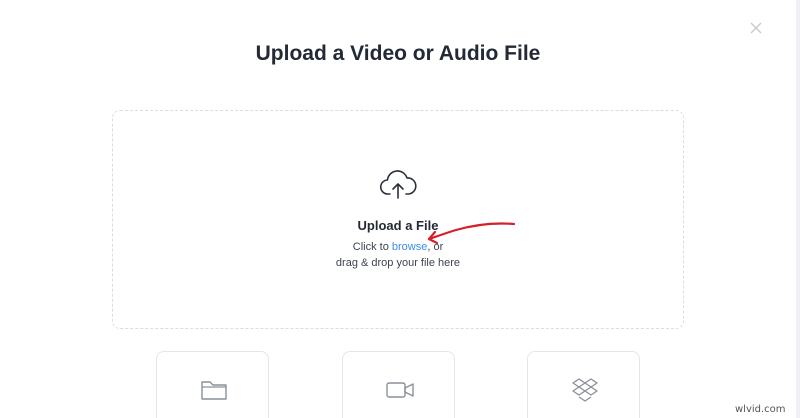 This screenshot has width=800, height=418. I want to click on source-local-files-button, so click(212, 384).